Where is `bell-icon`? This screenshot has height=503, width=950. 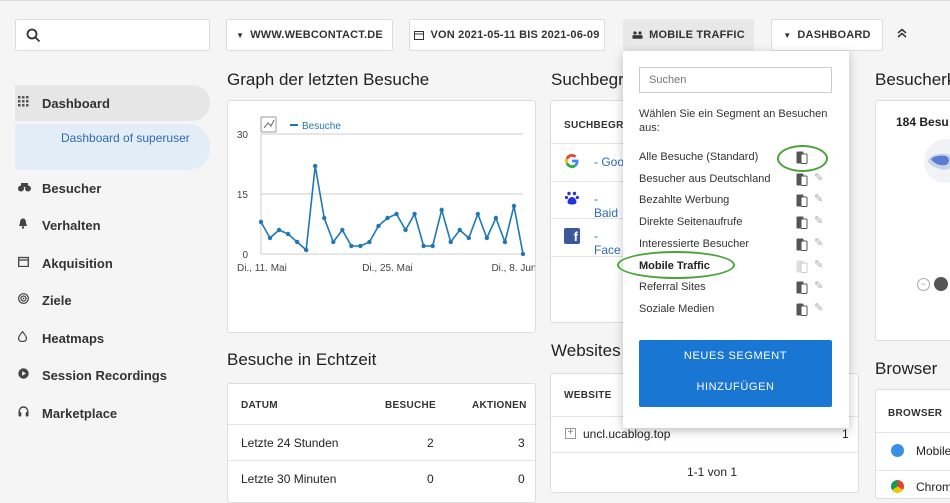
bell-icon is located at coordinates (28, 225).